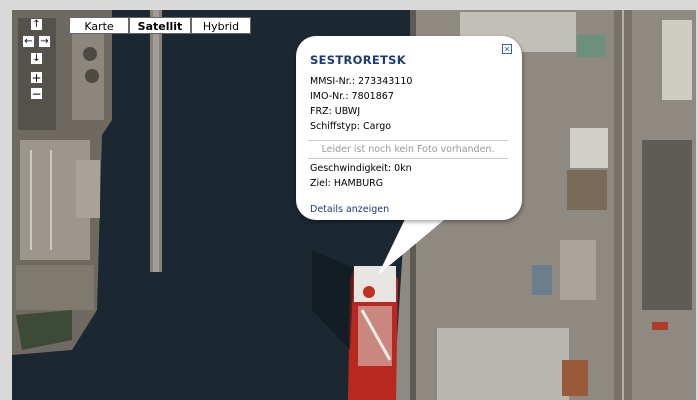 The image size is (698, 400). What do you see at coordinates (375, 284) in the screenshot?
I see `cargo-ship-superstructure` at bounding box center [375, 284].